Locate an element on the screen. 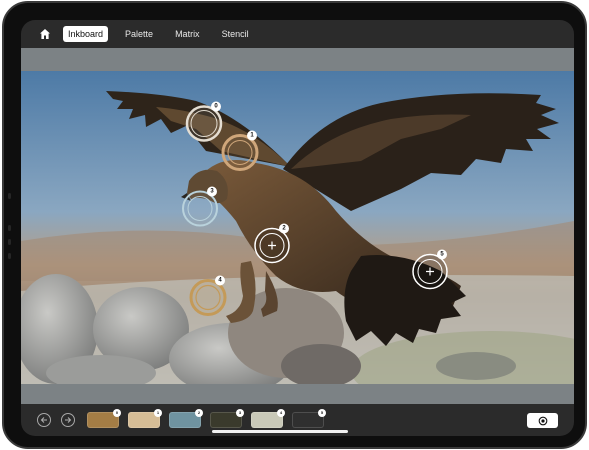 Image resolution: width=589 pixels, height=450 pixels. swatch-badge: 2 is located at coordinates (199, 413).